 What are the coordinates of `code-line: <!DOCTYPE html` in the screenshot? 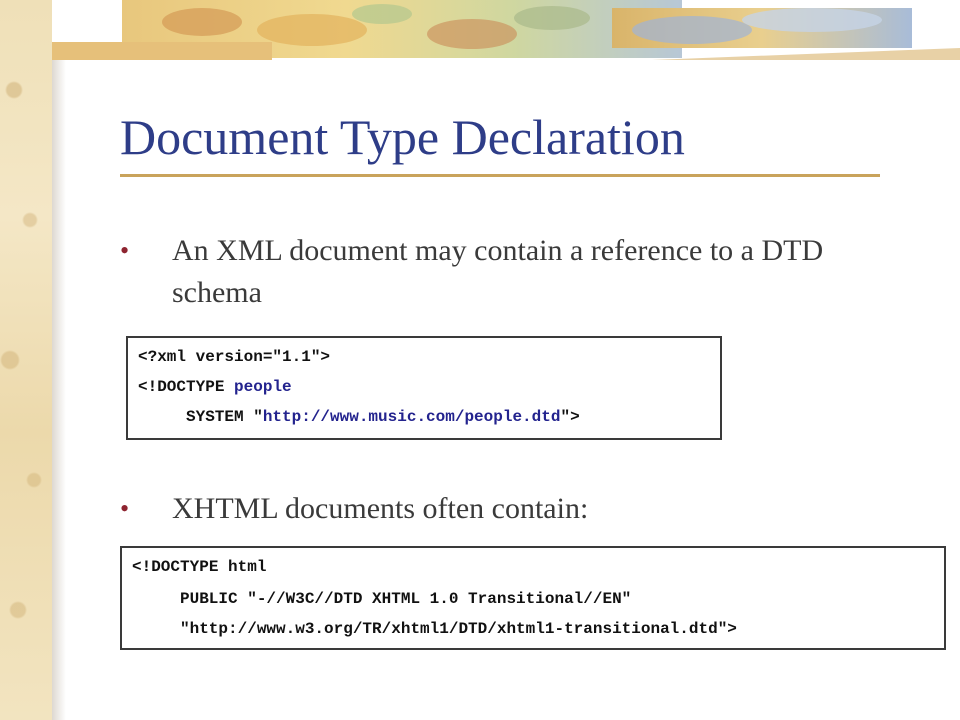 It's located at (199, 567).